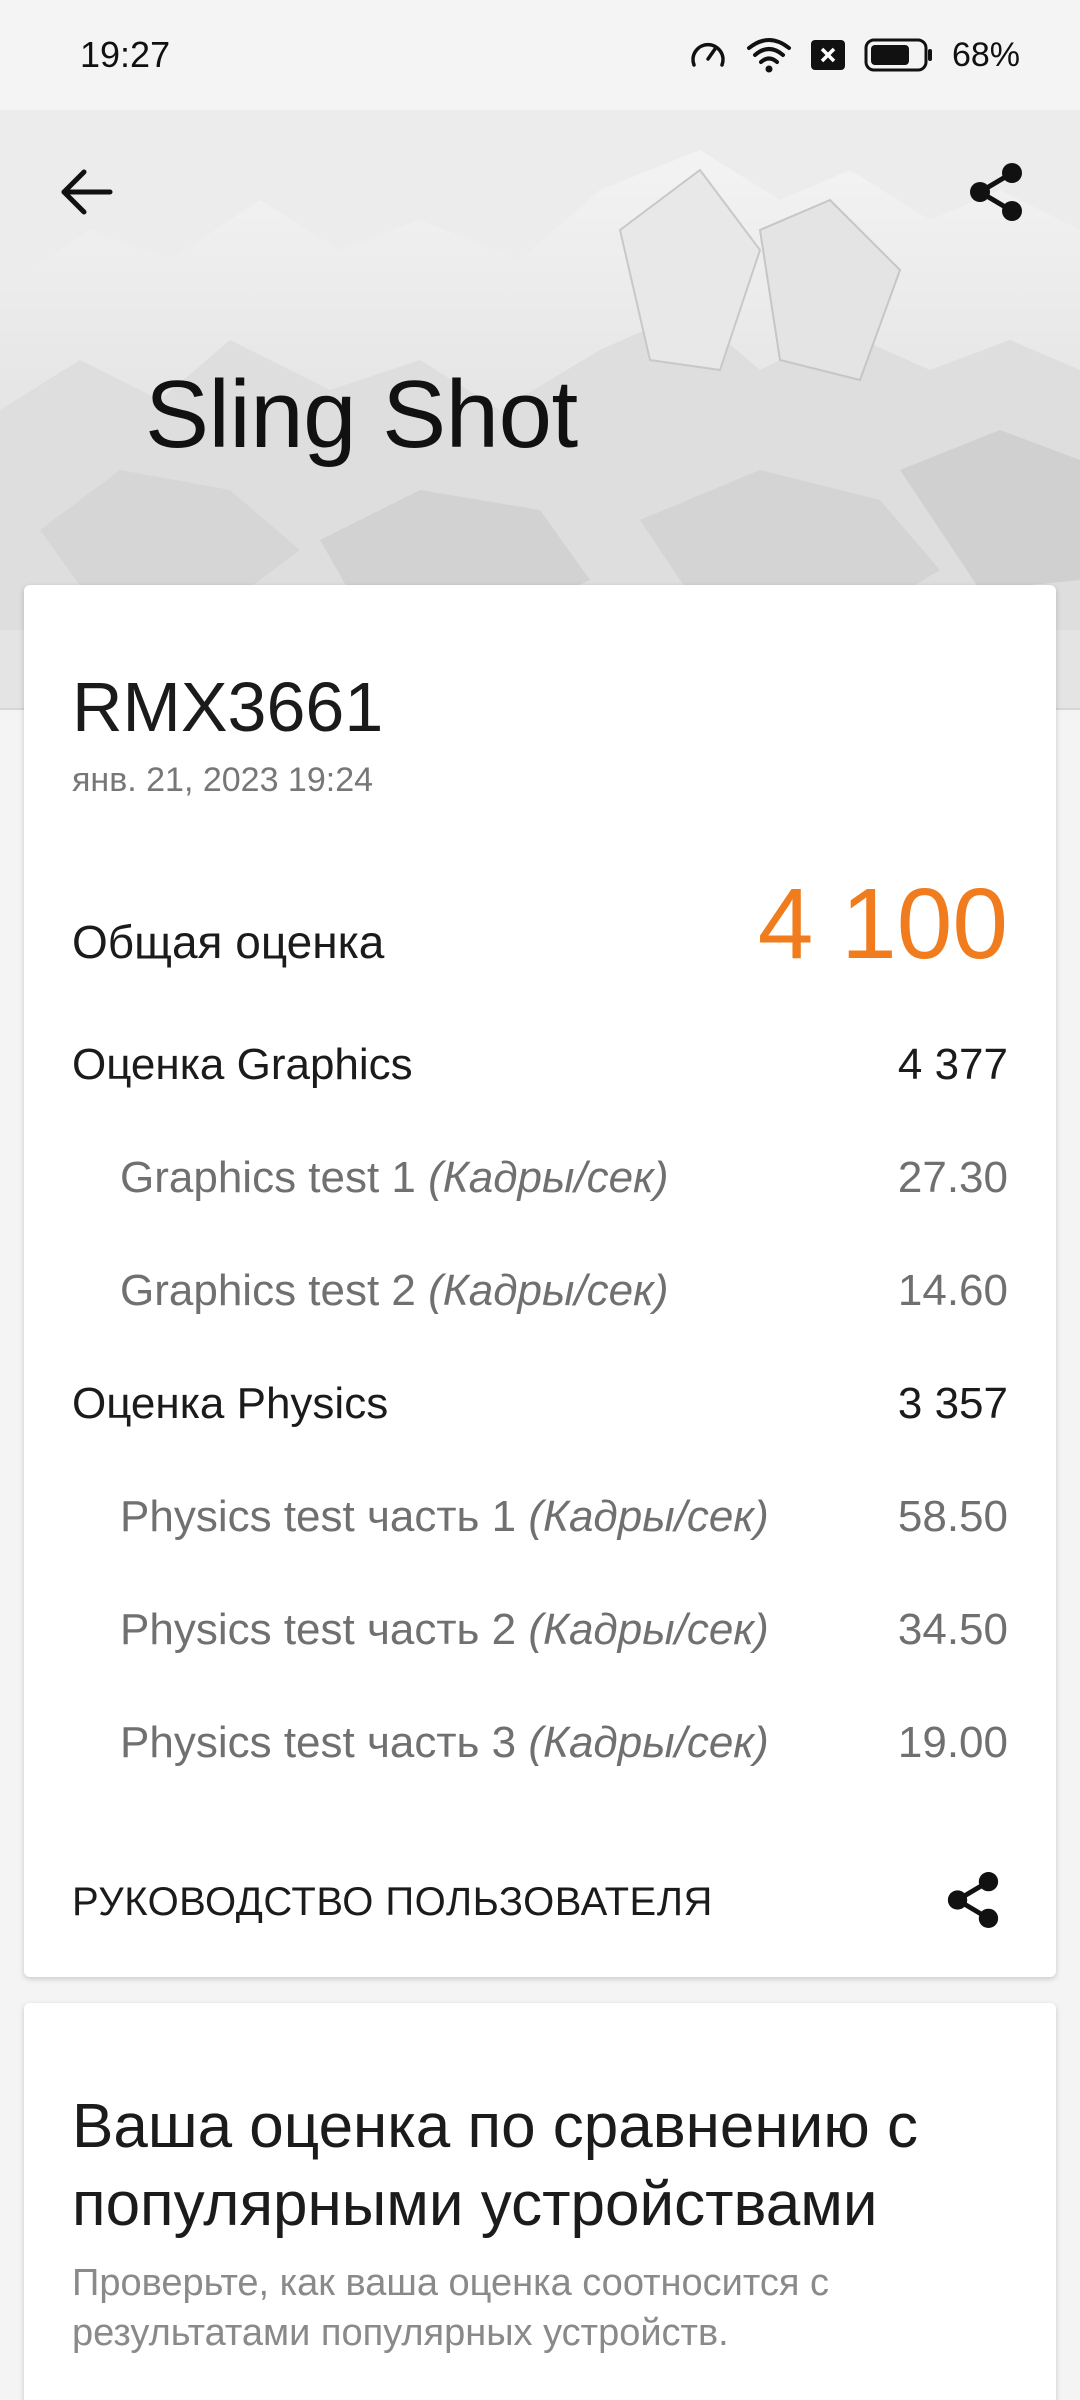 The width and height of the screenshot is (1080, 2400). What do you see at coordinates (828, 55) in the screenshot?
I see `notification-x-icon` at bounding box center [828, 55].